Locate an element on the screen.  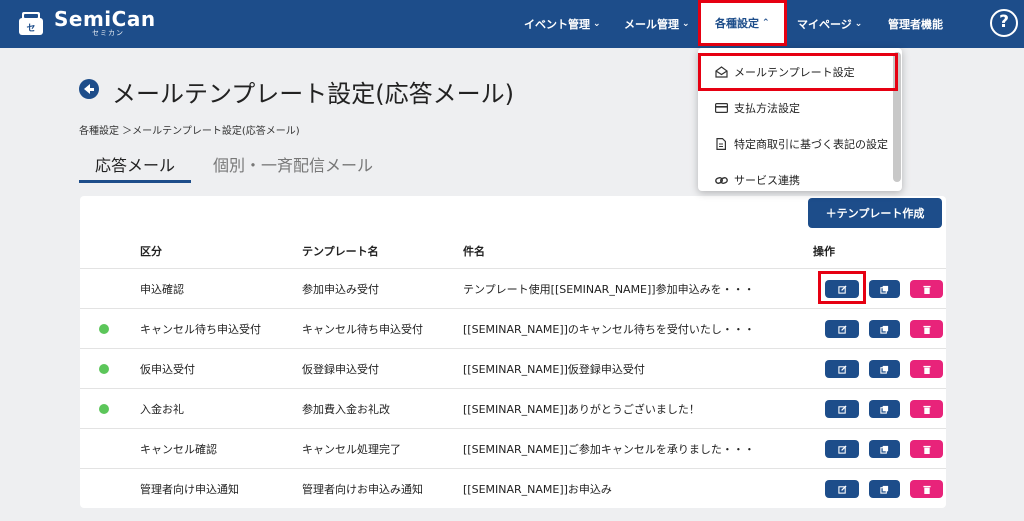
cell-template-name: 管理者向けお申込み通知 is located at coordinates (362, 489).